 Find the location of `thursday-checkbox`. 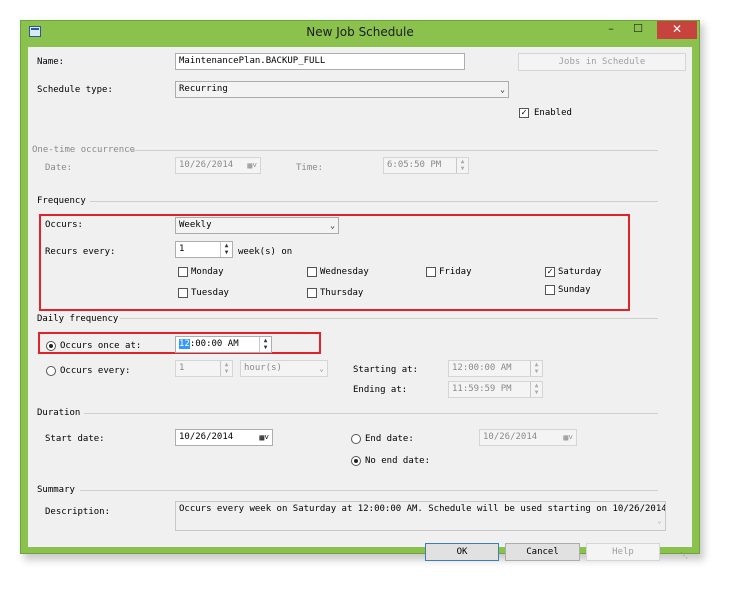

thursday-checkbox is located at coordinates (312, 293).